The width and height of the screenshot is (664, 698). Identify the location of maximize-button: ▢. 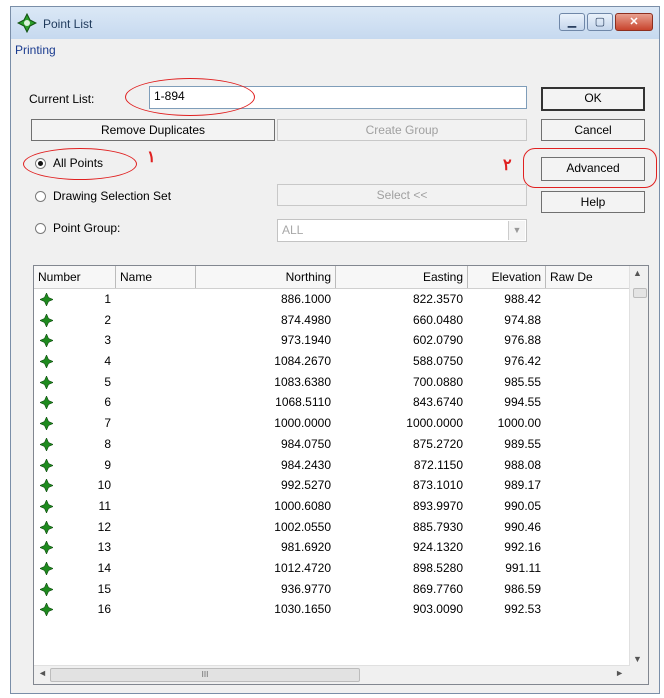
(600, 22).